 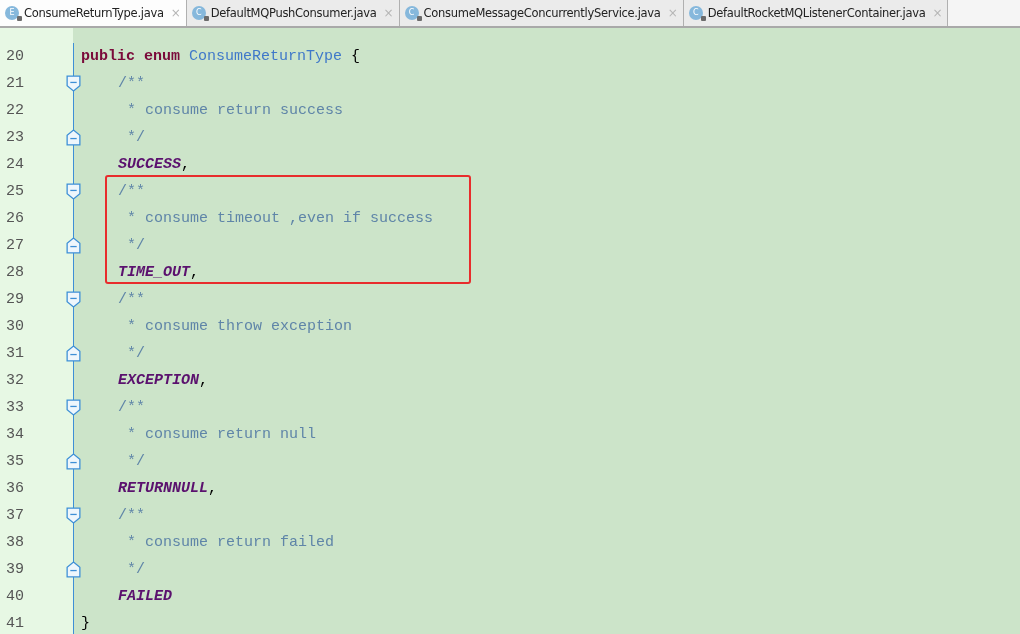 What do you see at coordinates (168, 488) in the screenshot?
I see `code-line: RETURNNULL,` at bounding box center [168, 488].